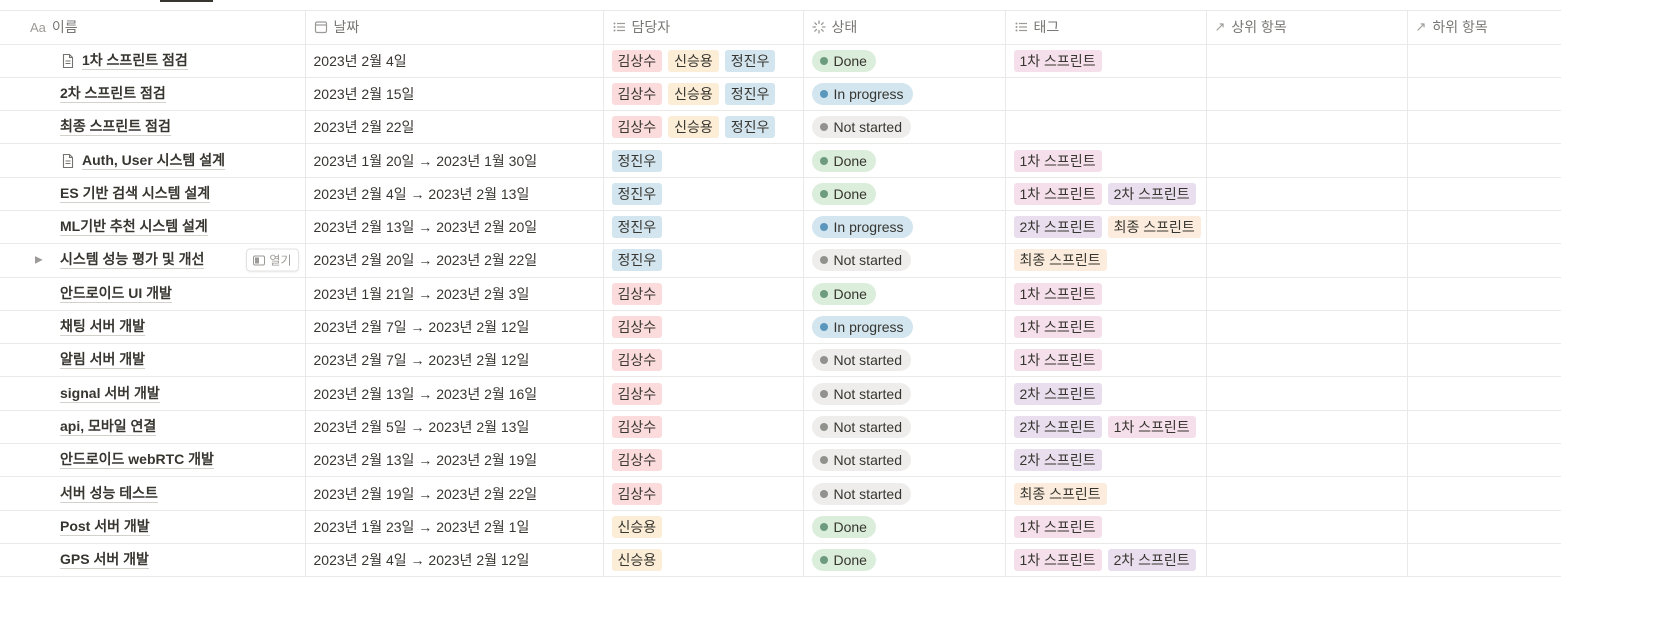 Image resolution: width=1672 pixels, height=629 pixels. I want to click on cell-name: Auth, User 시스템 설계, so click(153, 160).